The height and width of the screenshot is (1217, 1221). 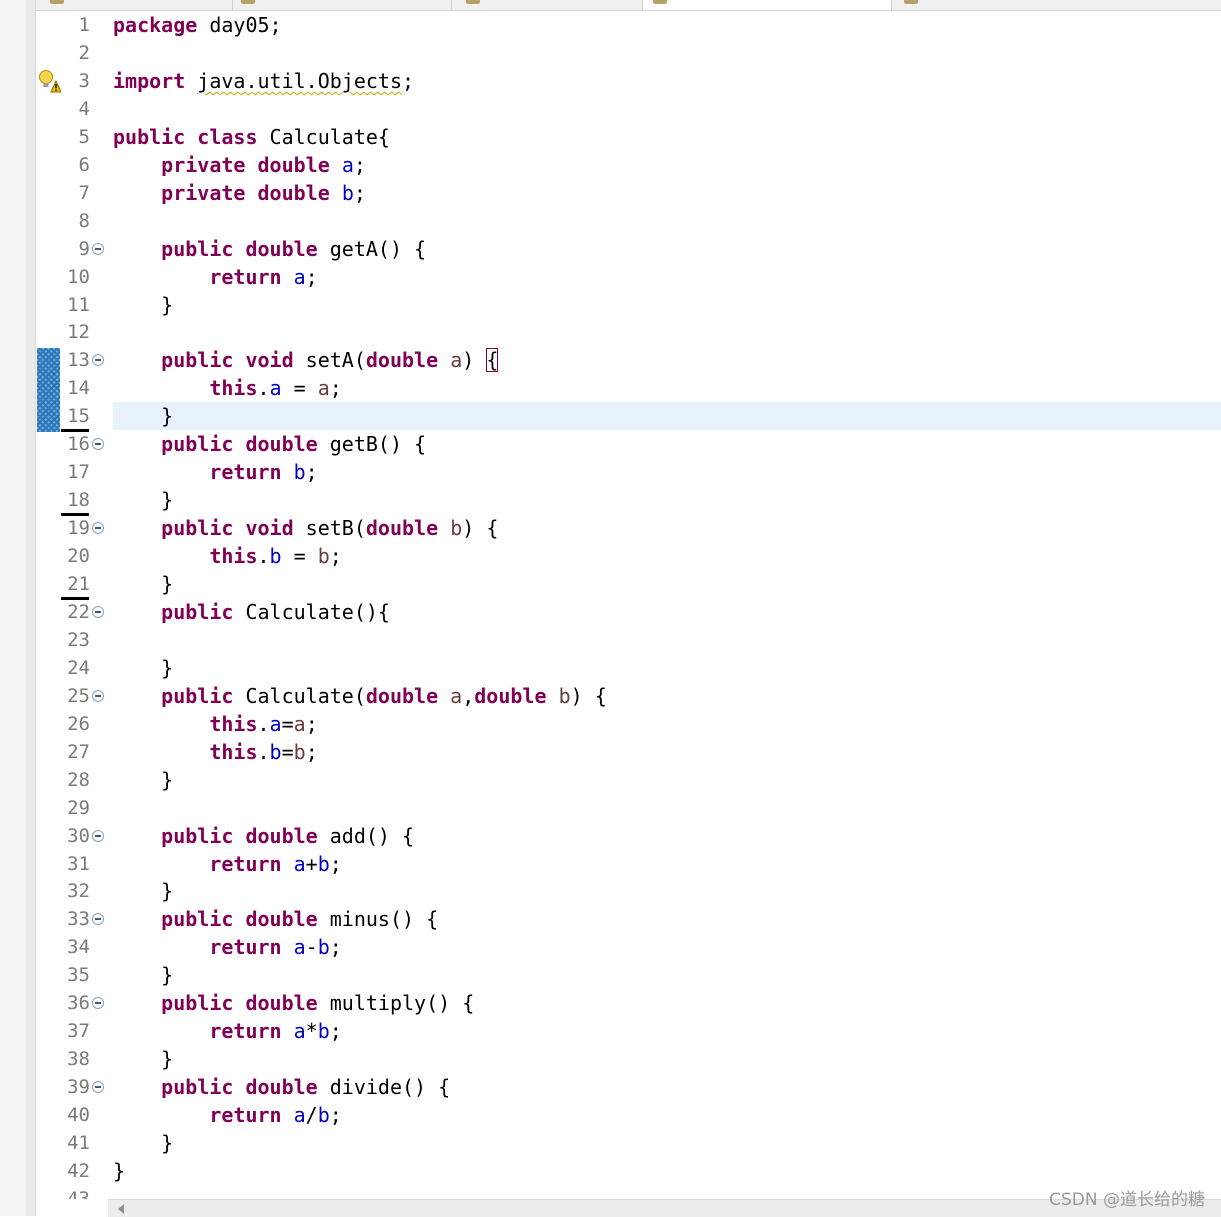 What do you see at coordinates (75, 919) in the screenshot?
I see `line-number: 33` at bounding box center [75, 919].